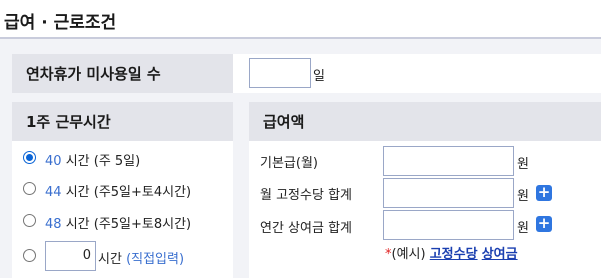 The width and height of the screenshot is (601, 278). I want to click on hours-44-radio, so click(29, 188).